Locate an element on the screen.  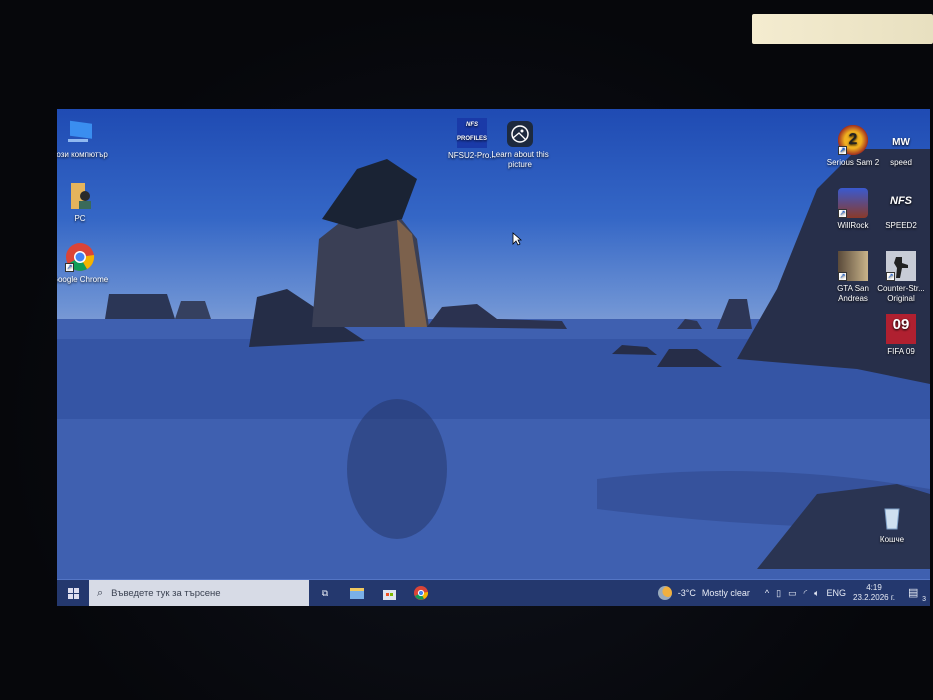
clock: 4:19 23.2.2026 г. is located at coordinates (874, 593).